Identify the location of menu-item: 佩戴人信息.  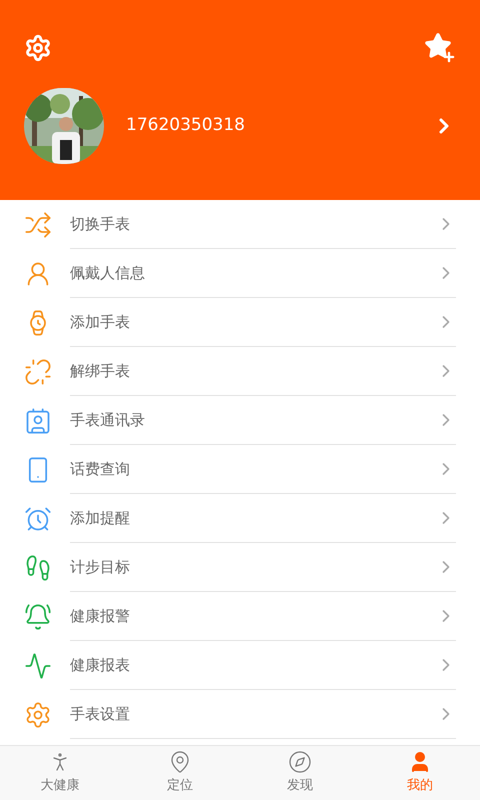
(240, 273).